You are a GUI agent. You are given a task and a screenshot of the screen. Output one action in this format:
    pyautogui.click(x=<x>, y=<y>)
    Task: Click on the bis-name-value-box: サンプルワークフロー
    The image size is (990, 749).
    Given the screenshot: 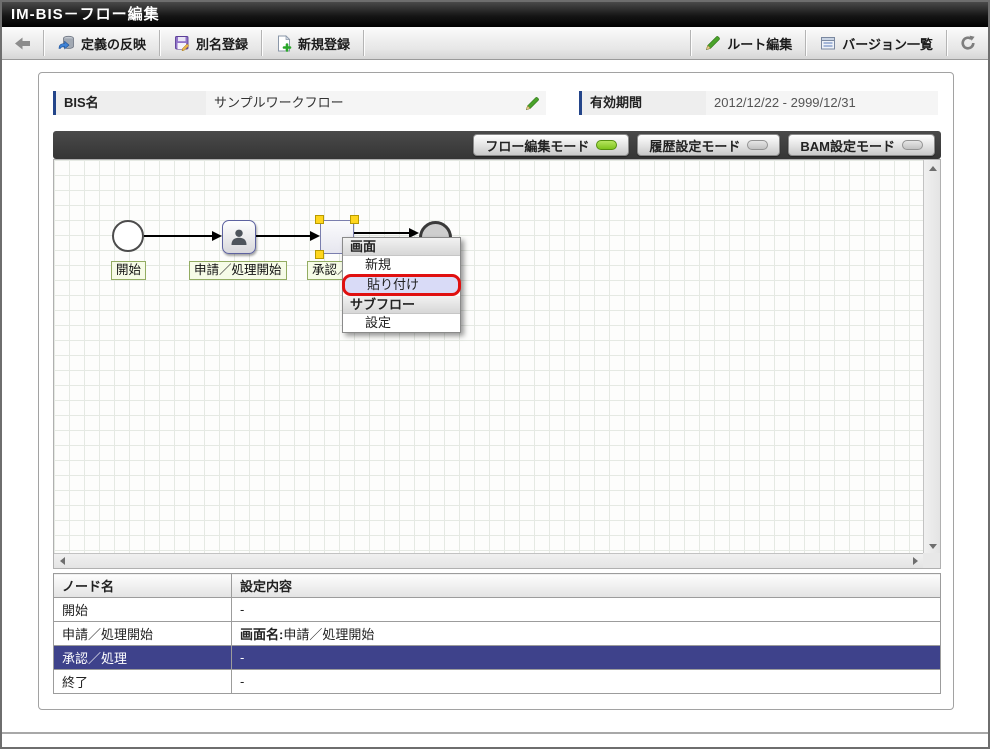 What is the action you would take?
    pyautogui.click(x=376, y=103)
    